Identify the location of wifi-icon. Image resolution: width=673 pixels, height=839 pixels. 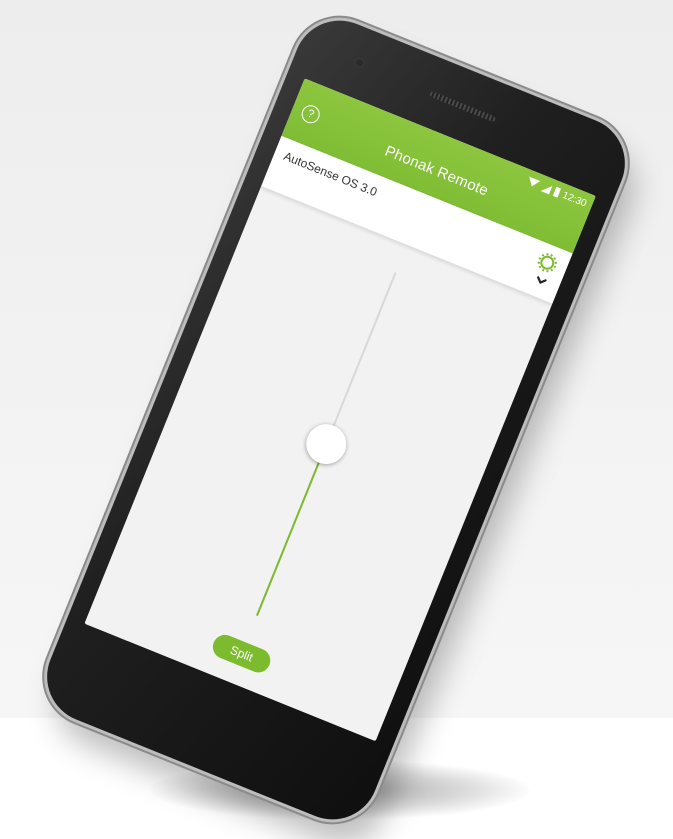
(533, 182).